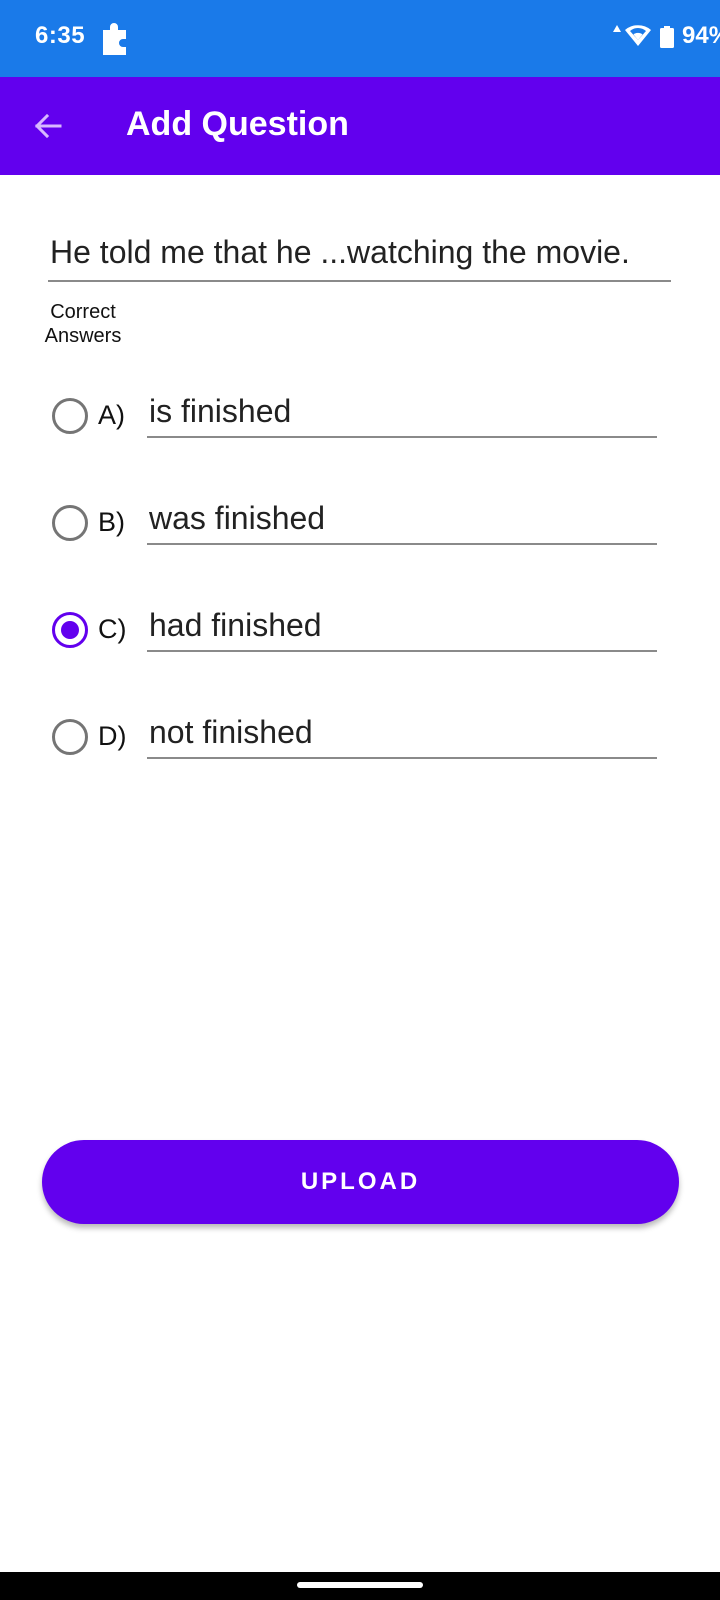 This screenshot has width=720, height=1600. Describe the element at coordinates (402, 734) in the screenshot. I see `option-input-d` at that location.